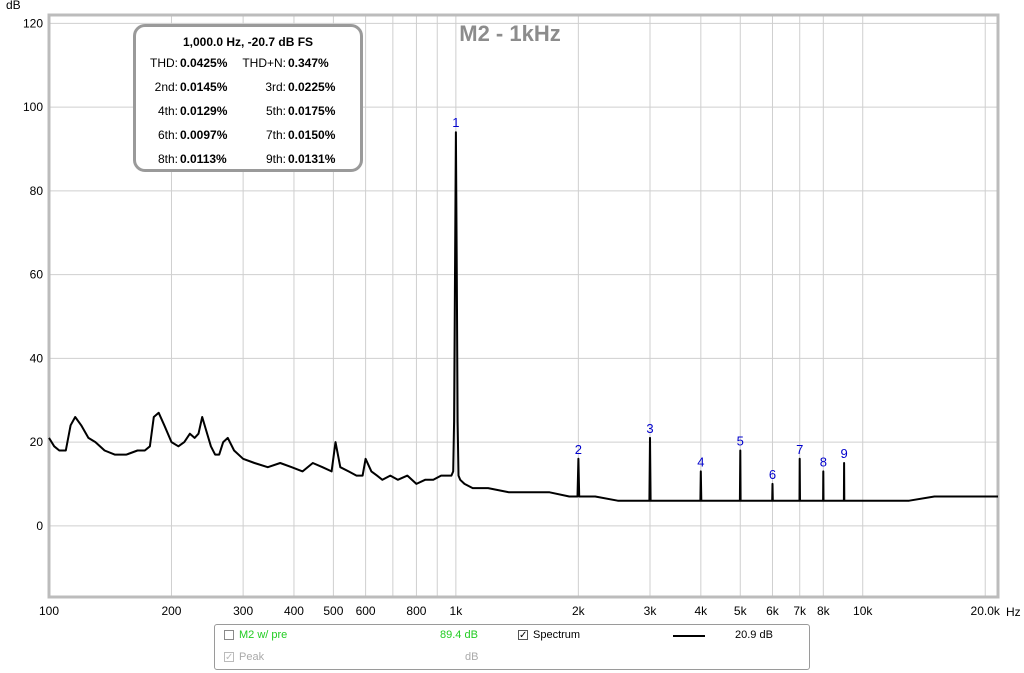 This screenshot has height=673, width=1024. What do you see at coordinates (275, 87) in the screenshot?
I see `info-label: 3rd:` at bounding box center [275, 87].